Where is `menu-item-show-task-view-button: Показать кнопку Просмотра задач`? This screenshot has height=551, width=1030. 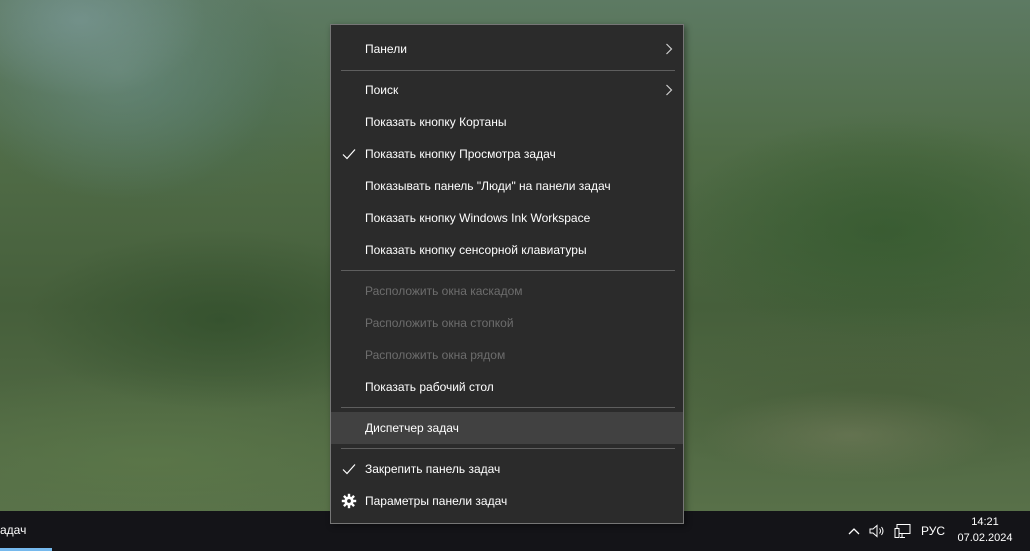 menu-item-show-task-view-button: Показать кнопку Просмотра задач is located at coordinates (507, 154).